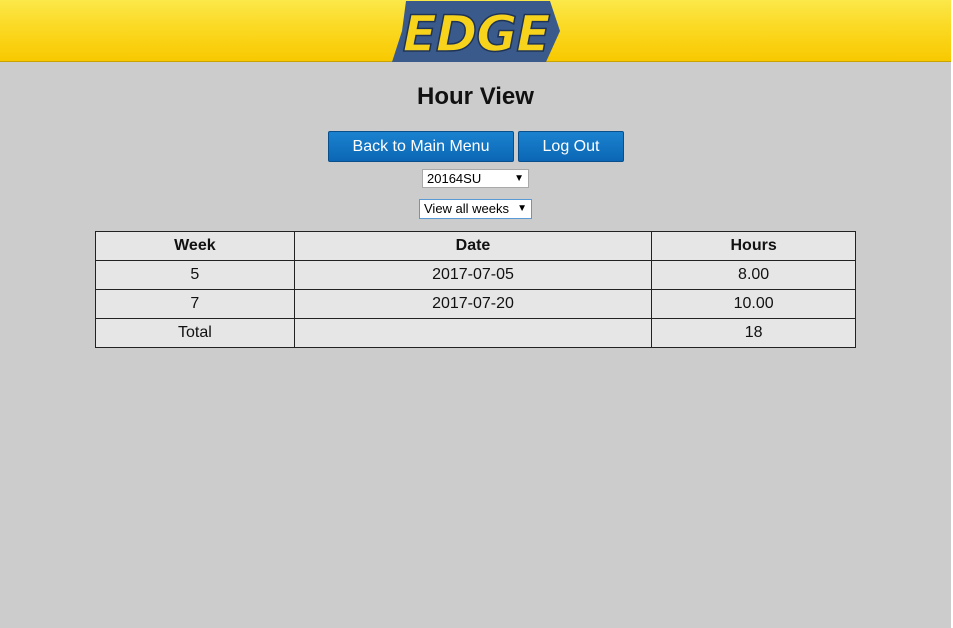 This screenshot has height=628, width=953. I want to click on column-header-date: Date, so click(473, 246).